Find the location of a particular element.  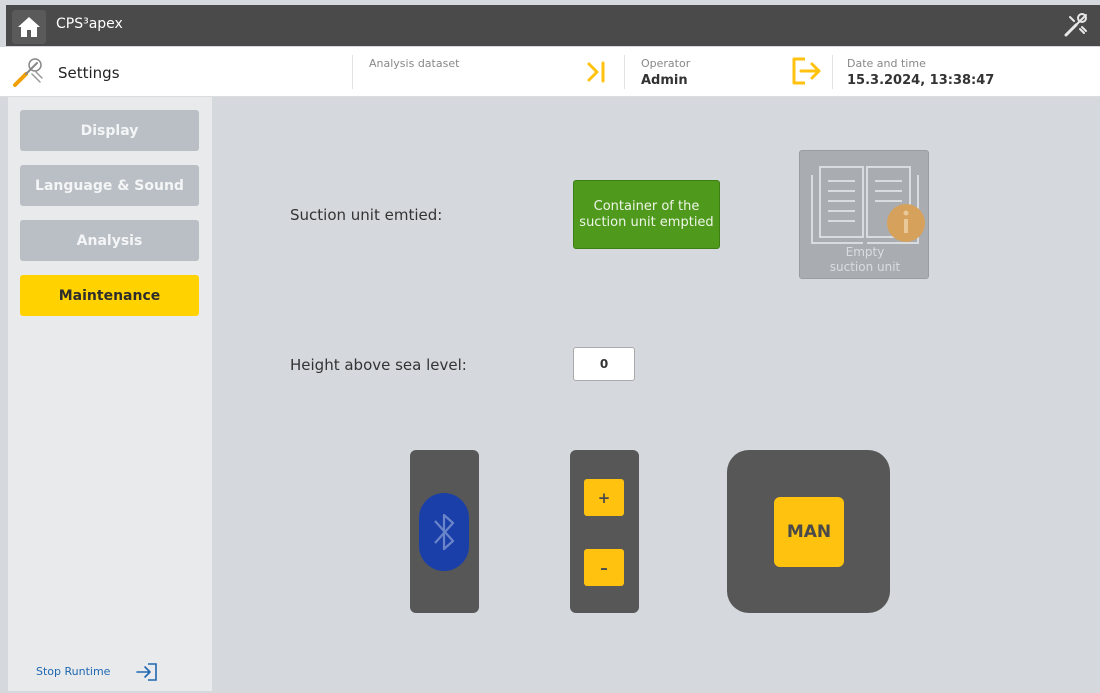

plus-button: + is located at coordinates (604, 497).